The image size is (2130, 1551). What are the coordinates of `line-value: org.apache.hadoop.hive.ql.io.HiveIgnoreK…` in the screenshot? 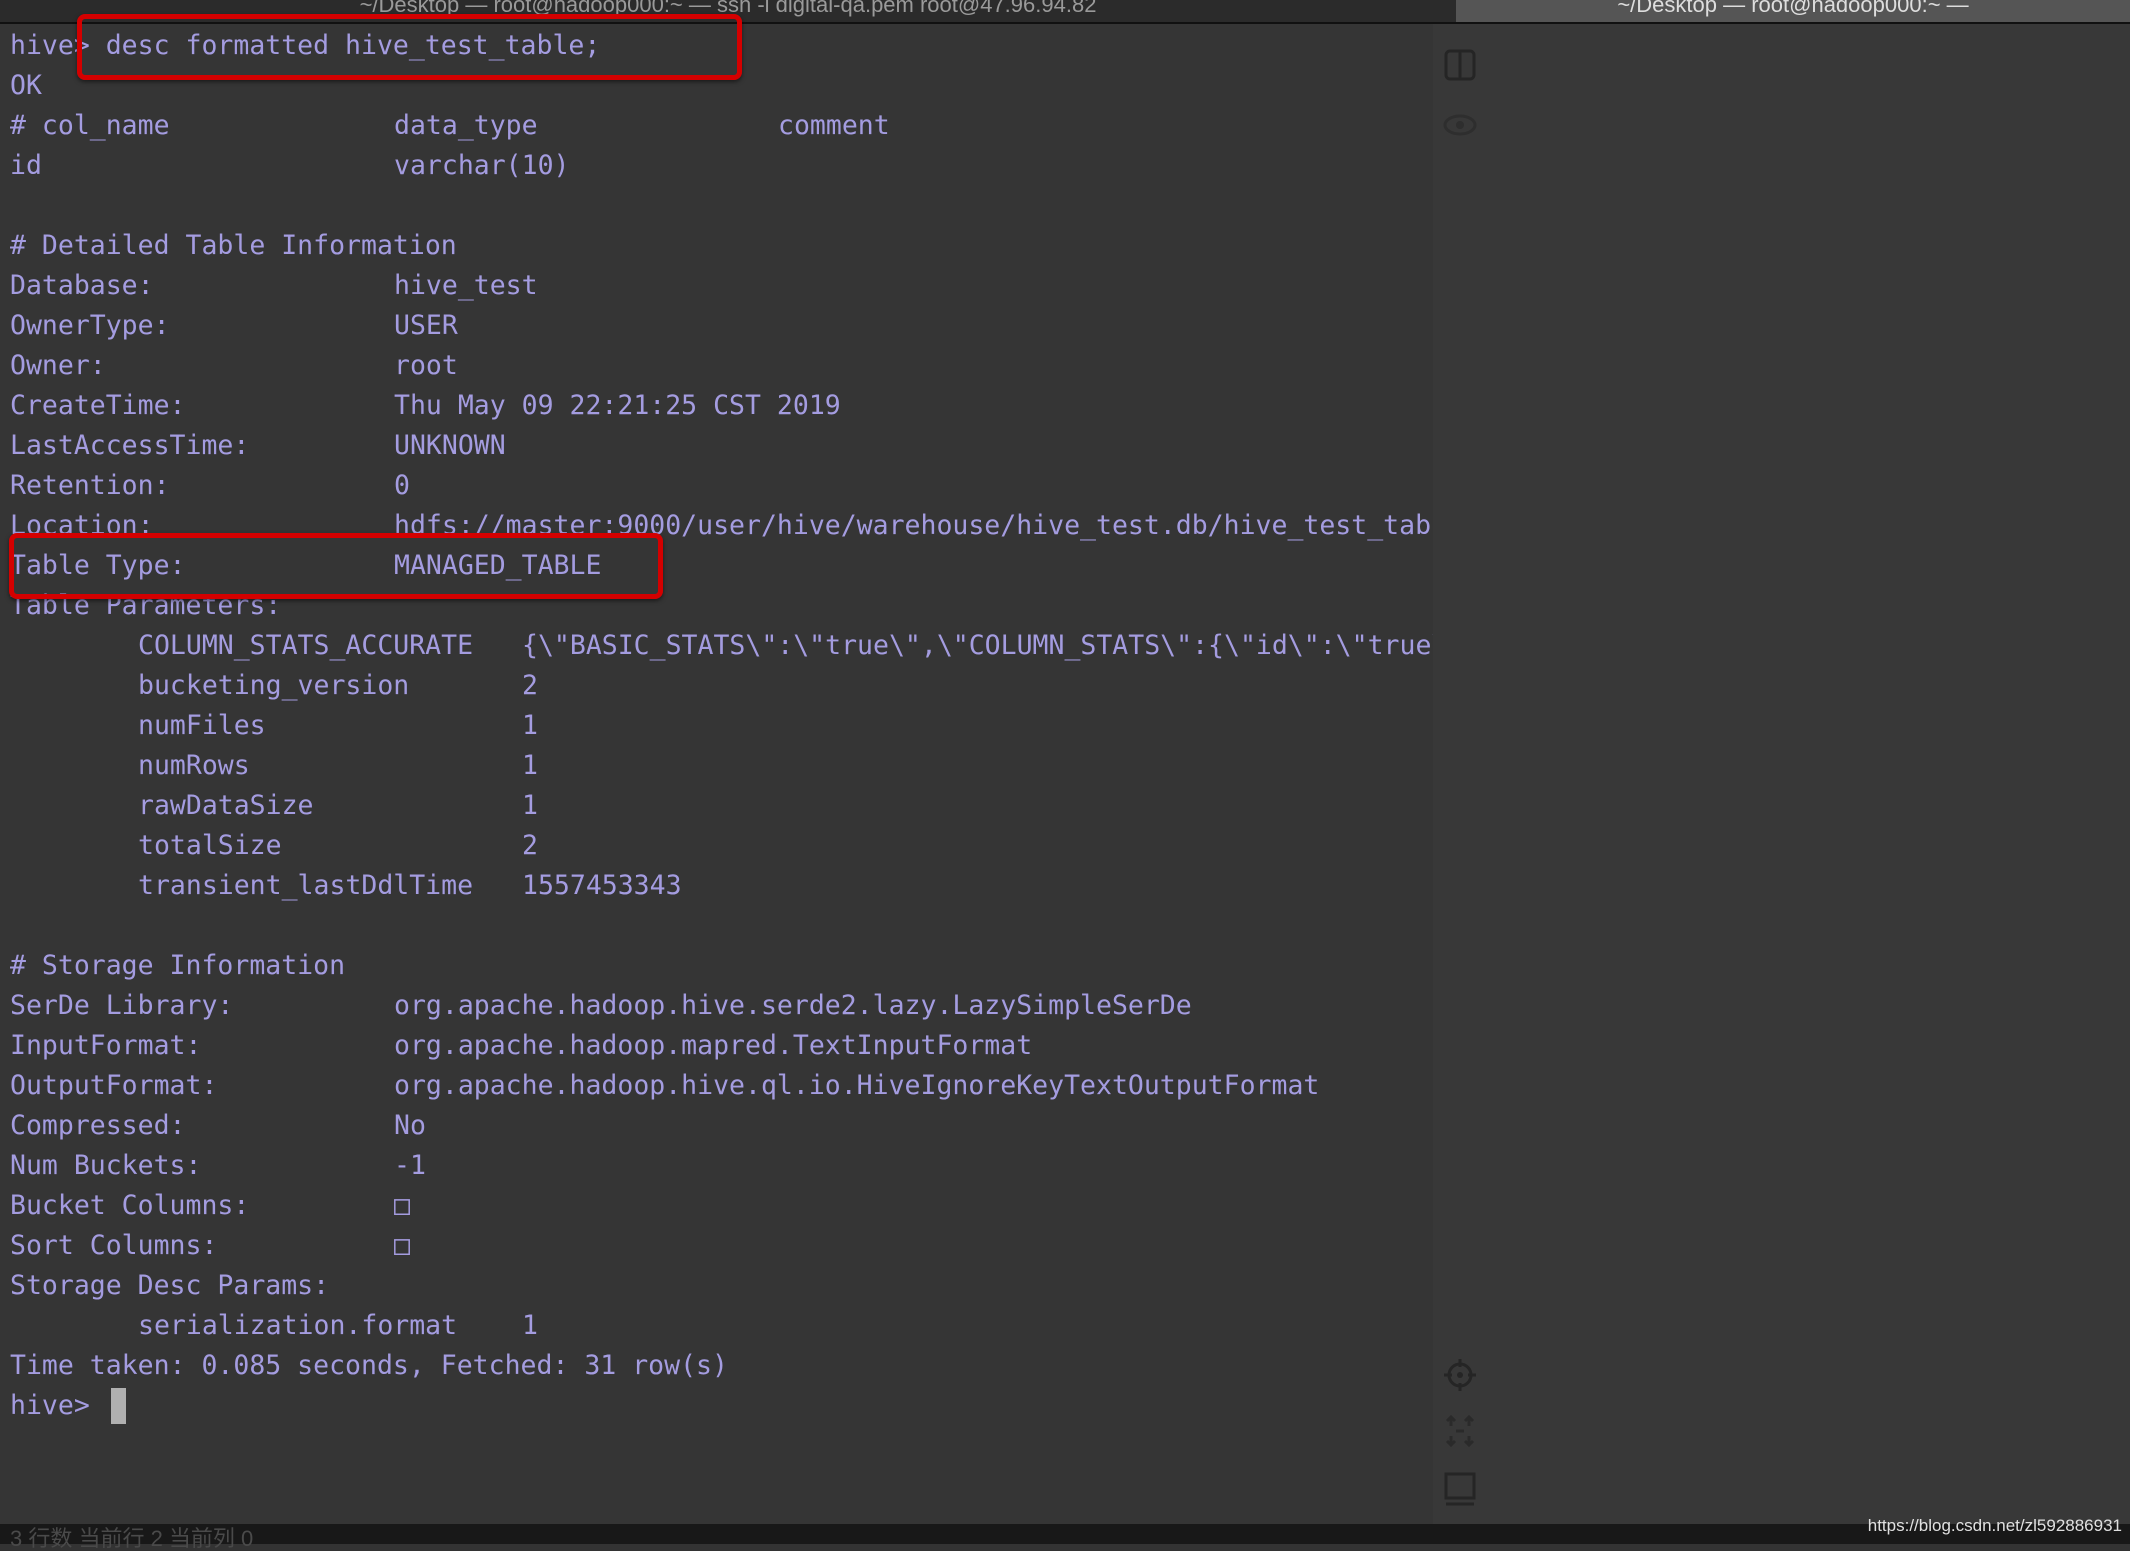 It's located at (857, 1085).